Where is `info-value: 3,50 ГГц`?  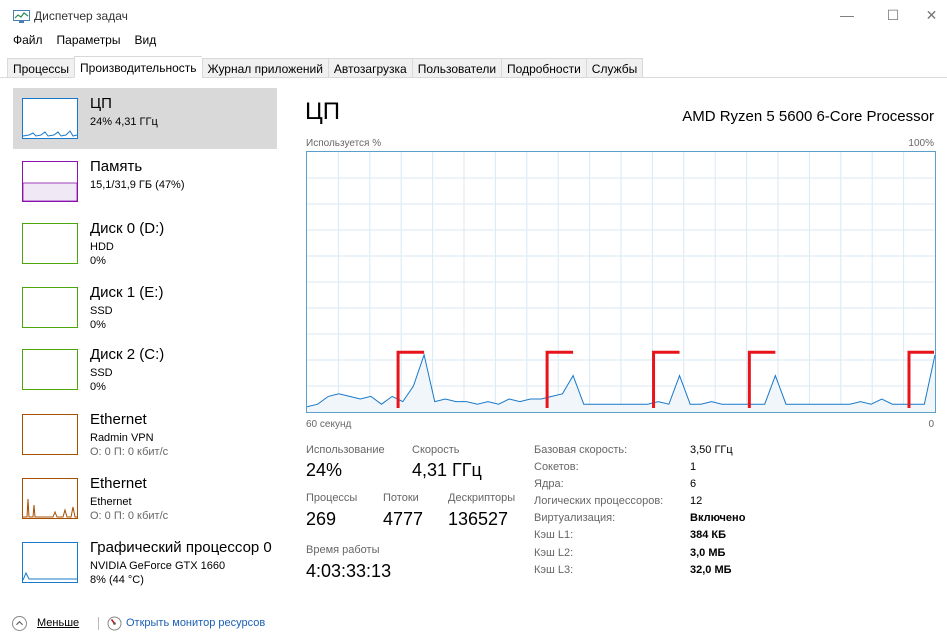 info-value: 3,50 ГГц is located at coordinates (711, 450).